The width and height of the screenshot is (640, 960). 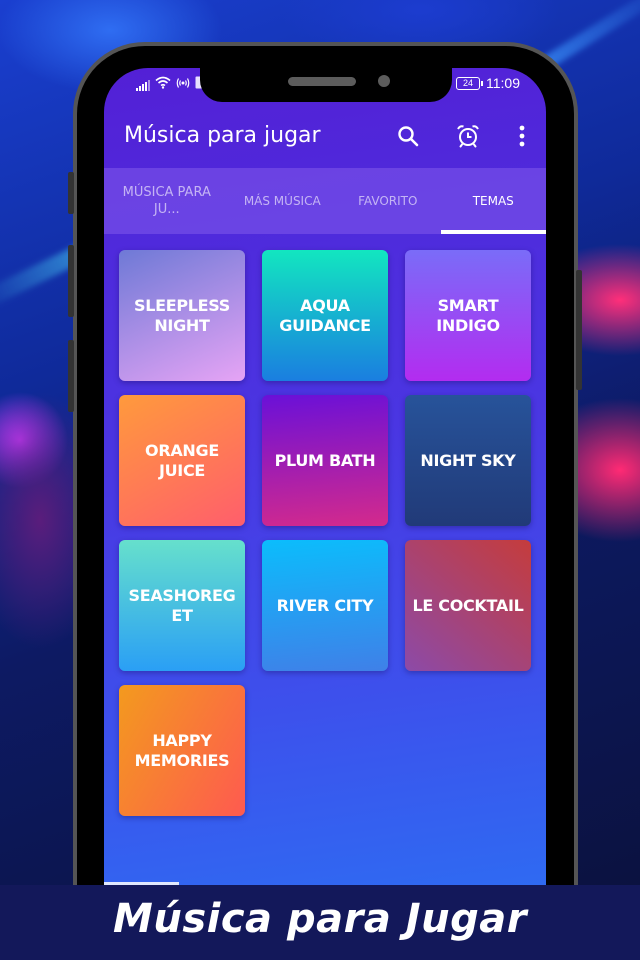 I want to click on tab-favorito: FAVORITO, so click(x=388, y=201).